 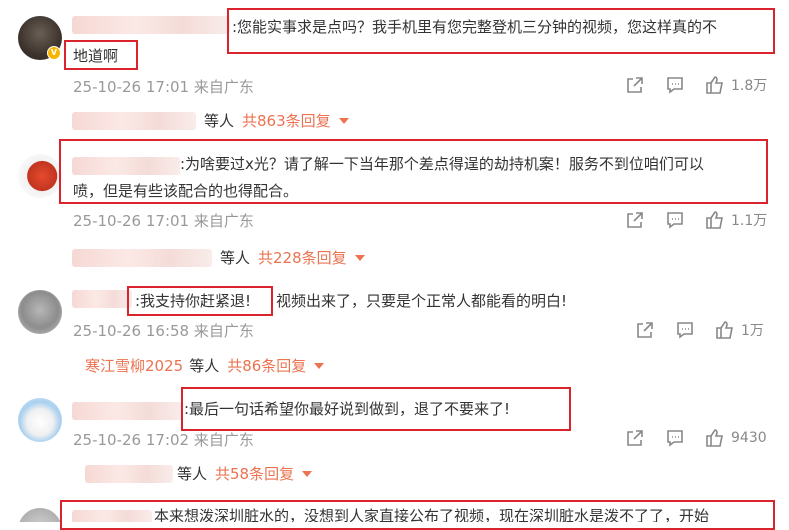 I want to click on like-button: 1.1万, so click(x=736, y=220).